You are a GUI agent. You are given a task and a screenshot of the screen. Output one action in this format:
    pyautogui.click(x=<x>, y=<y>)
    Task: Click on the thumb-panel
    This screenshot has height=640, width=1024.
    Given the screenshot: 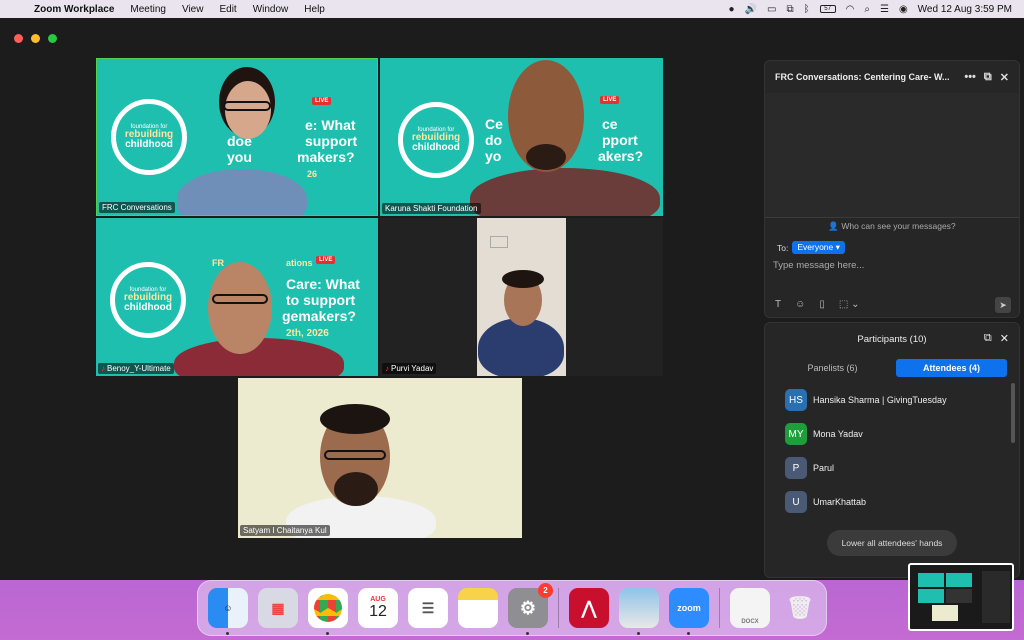 What is the action you would take?
    pyautogui.click(x=996, y=597)
    